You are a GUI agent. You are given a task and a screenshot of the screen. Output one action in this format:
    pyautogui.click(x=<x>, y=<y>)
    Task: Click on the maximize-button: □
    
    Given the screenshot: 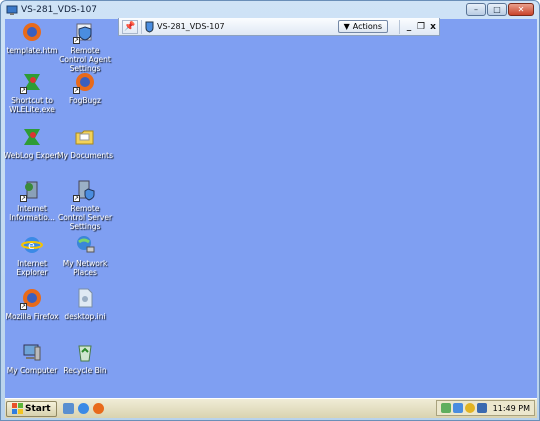 What is the action you would take?
    pyautogui.click(x=497, y=9)
    